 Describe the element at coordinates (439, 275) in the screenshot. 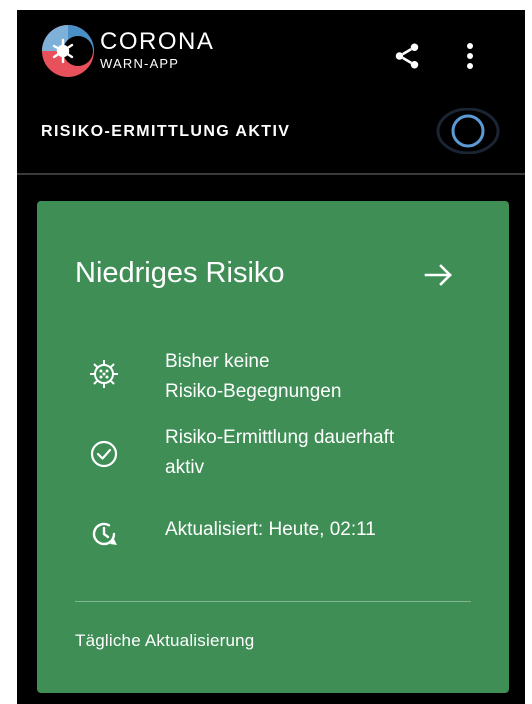

I see `arrow-right-icon` at that location.